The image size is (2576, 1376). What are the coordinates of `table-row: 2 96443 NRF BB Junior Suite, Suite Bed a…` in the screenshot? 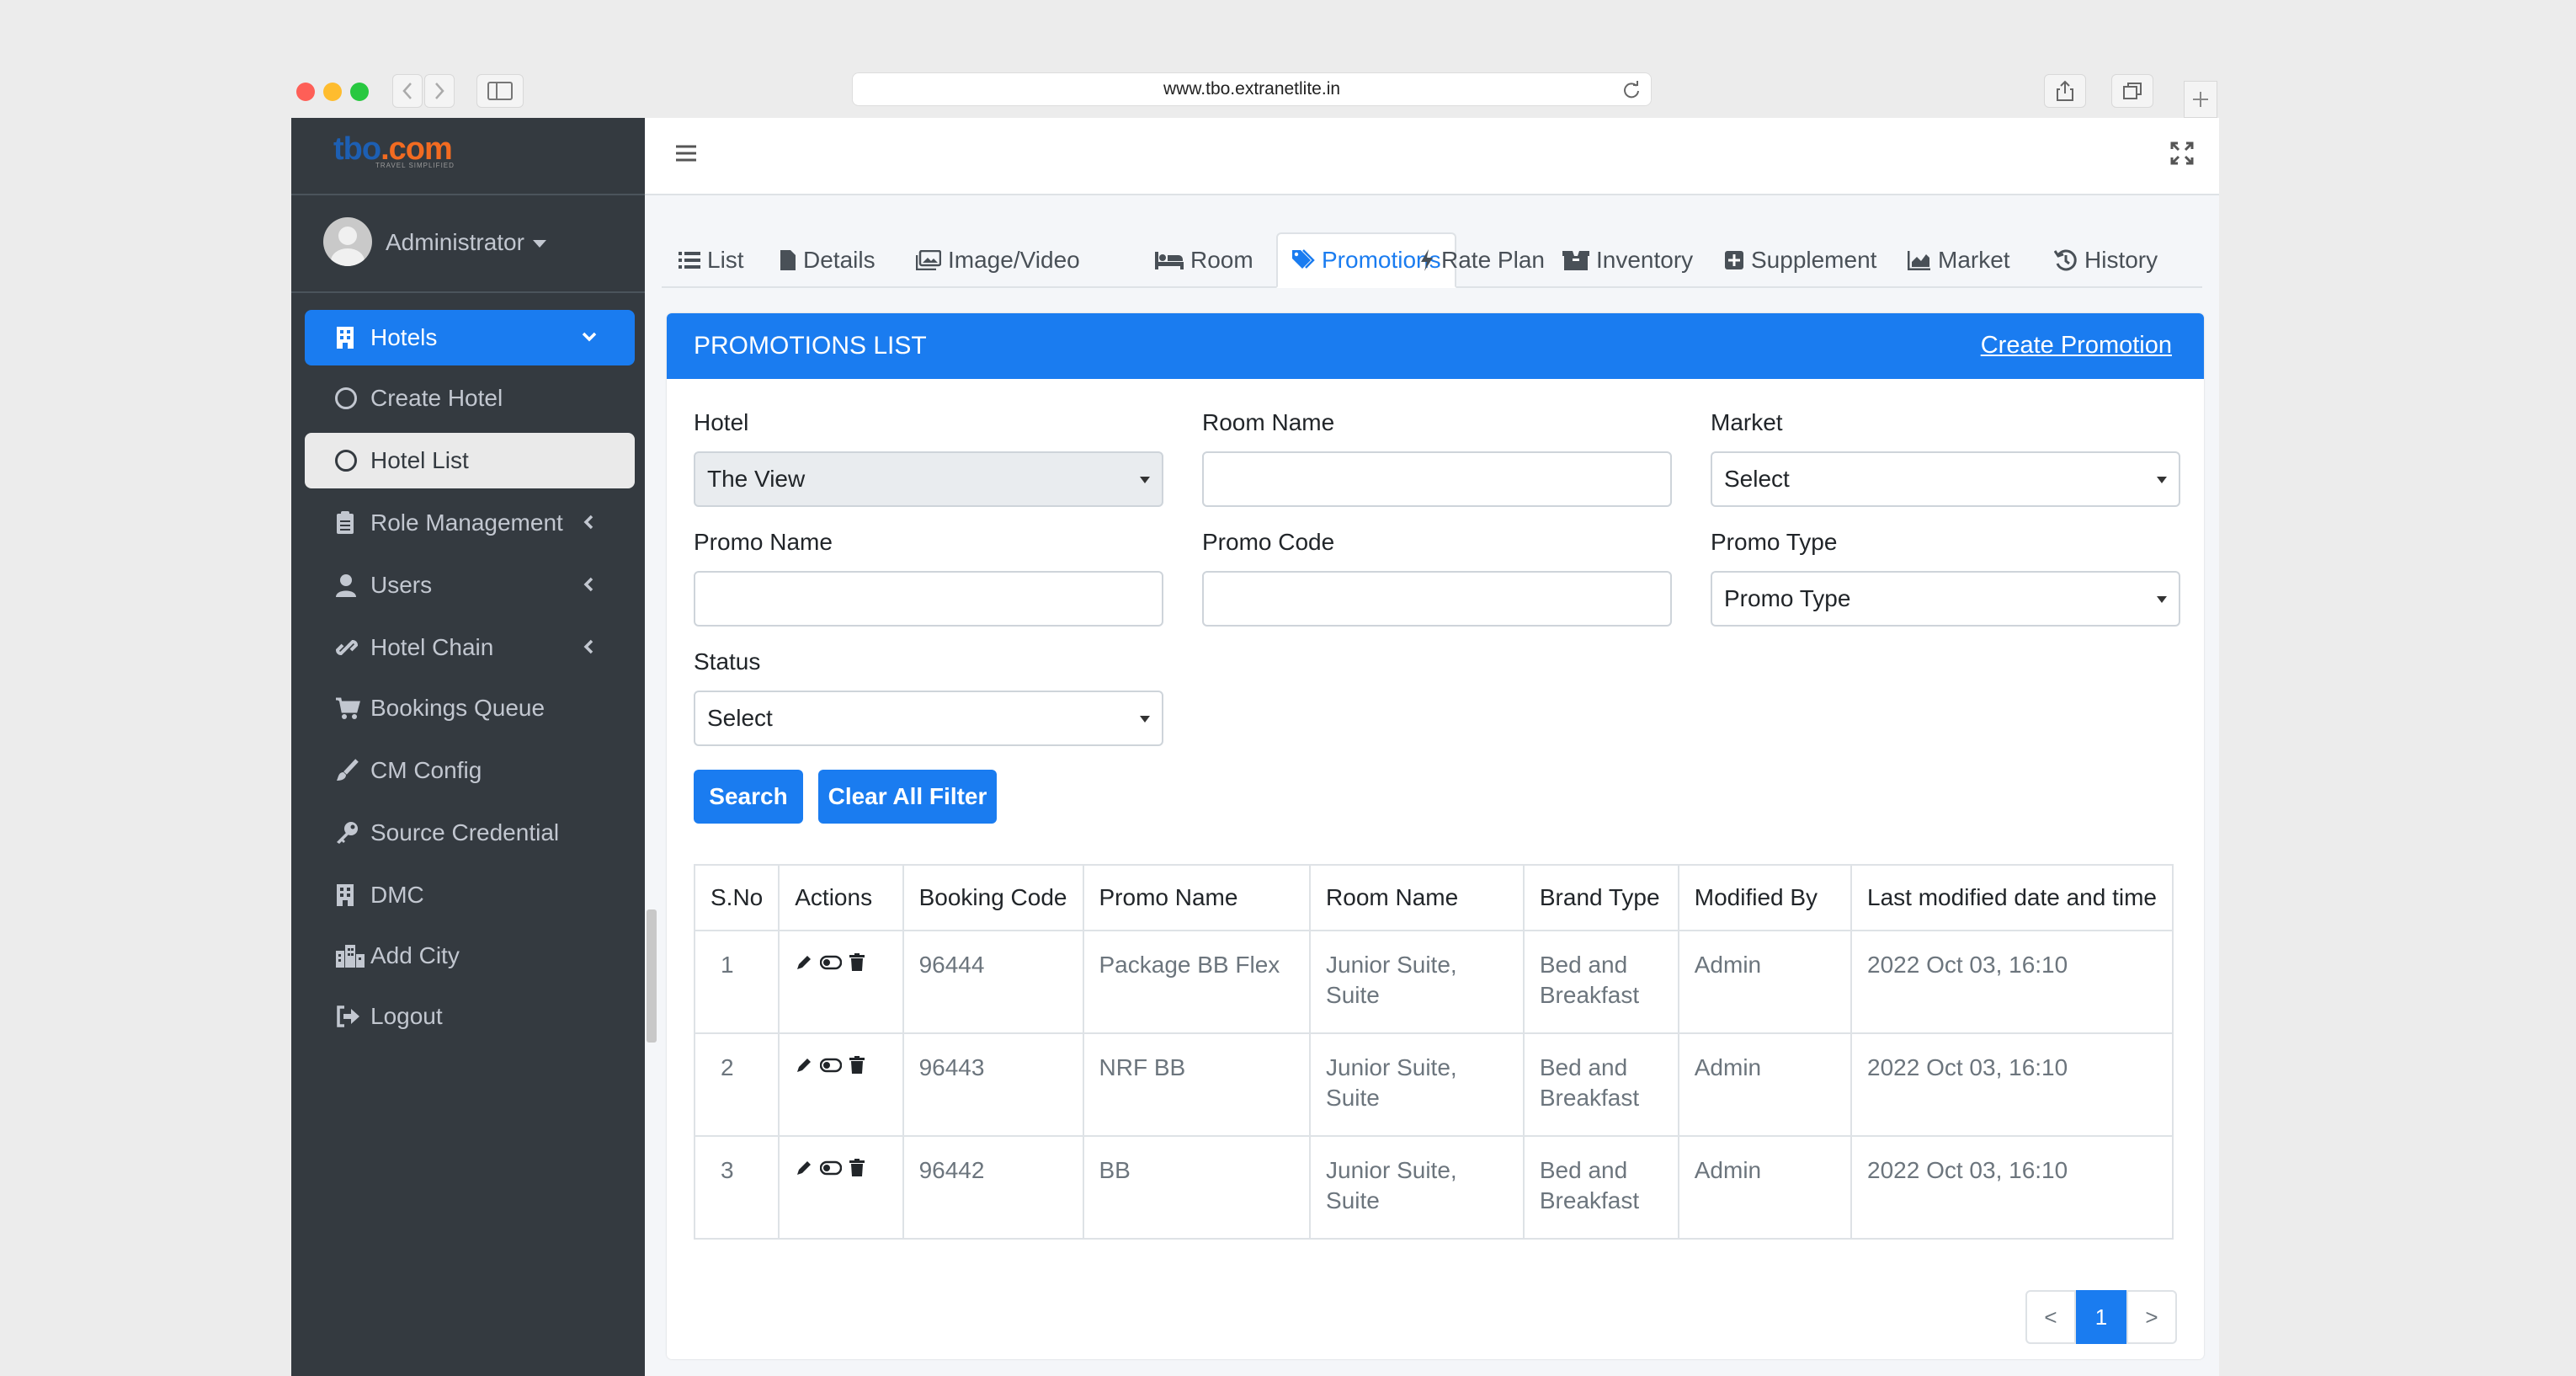 It's located at (1434, 1084).